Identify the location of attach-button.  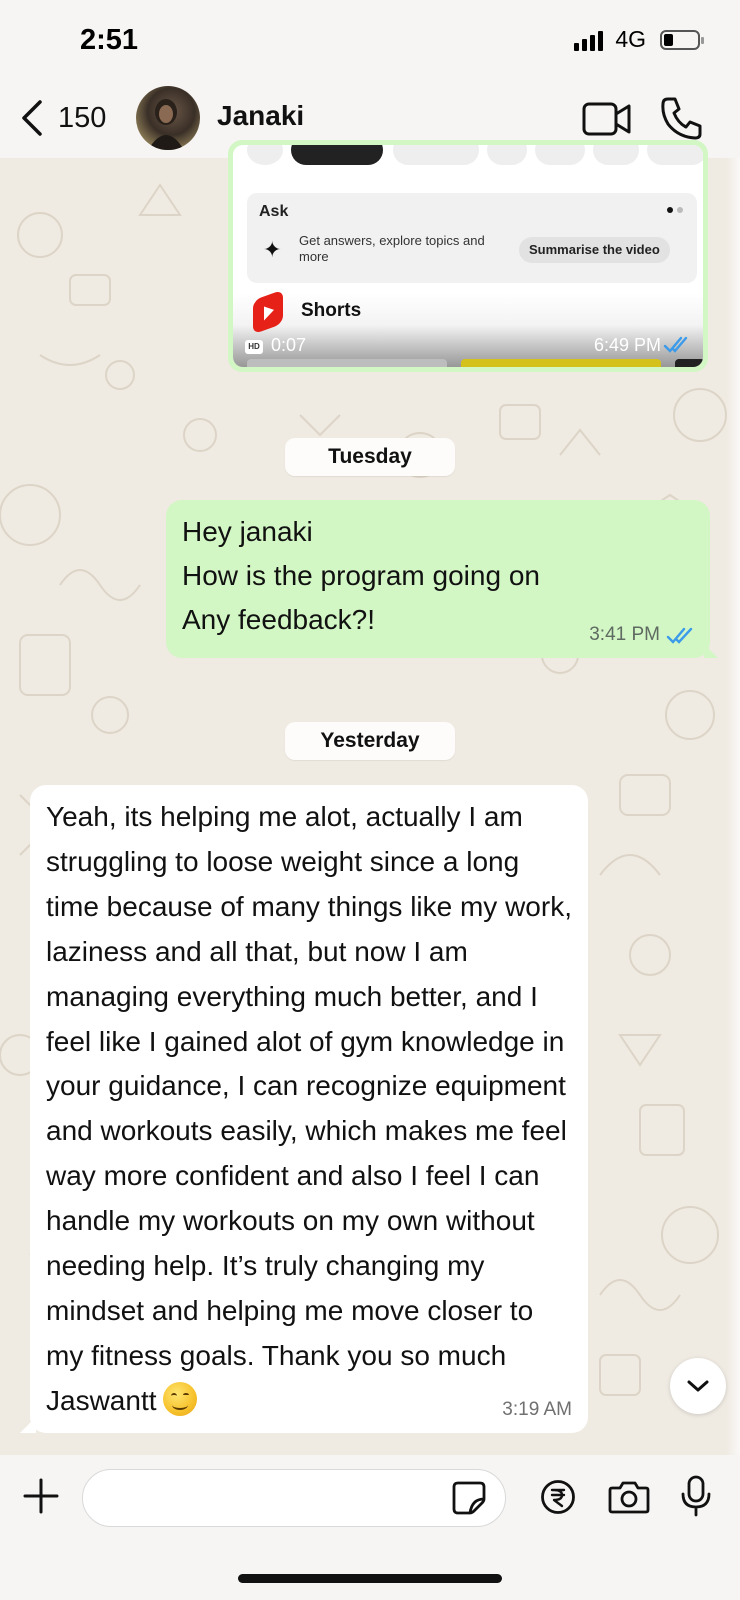
(41, 1498).